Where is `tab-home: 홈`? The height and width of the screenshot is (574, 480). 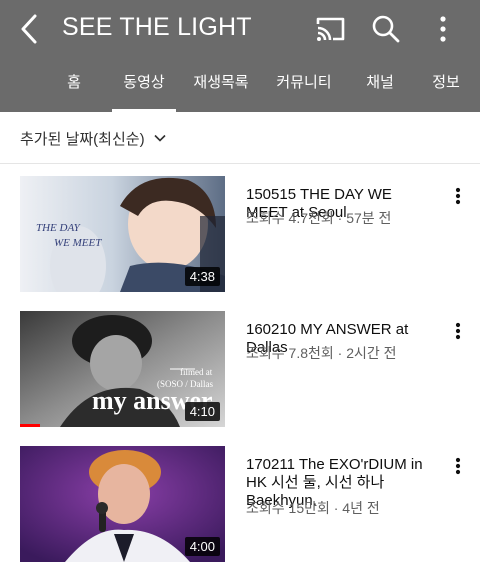
tab-home: 홈 is located at coordinates (74, 85).